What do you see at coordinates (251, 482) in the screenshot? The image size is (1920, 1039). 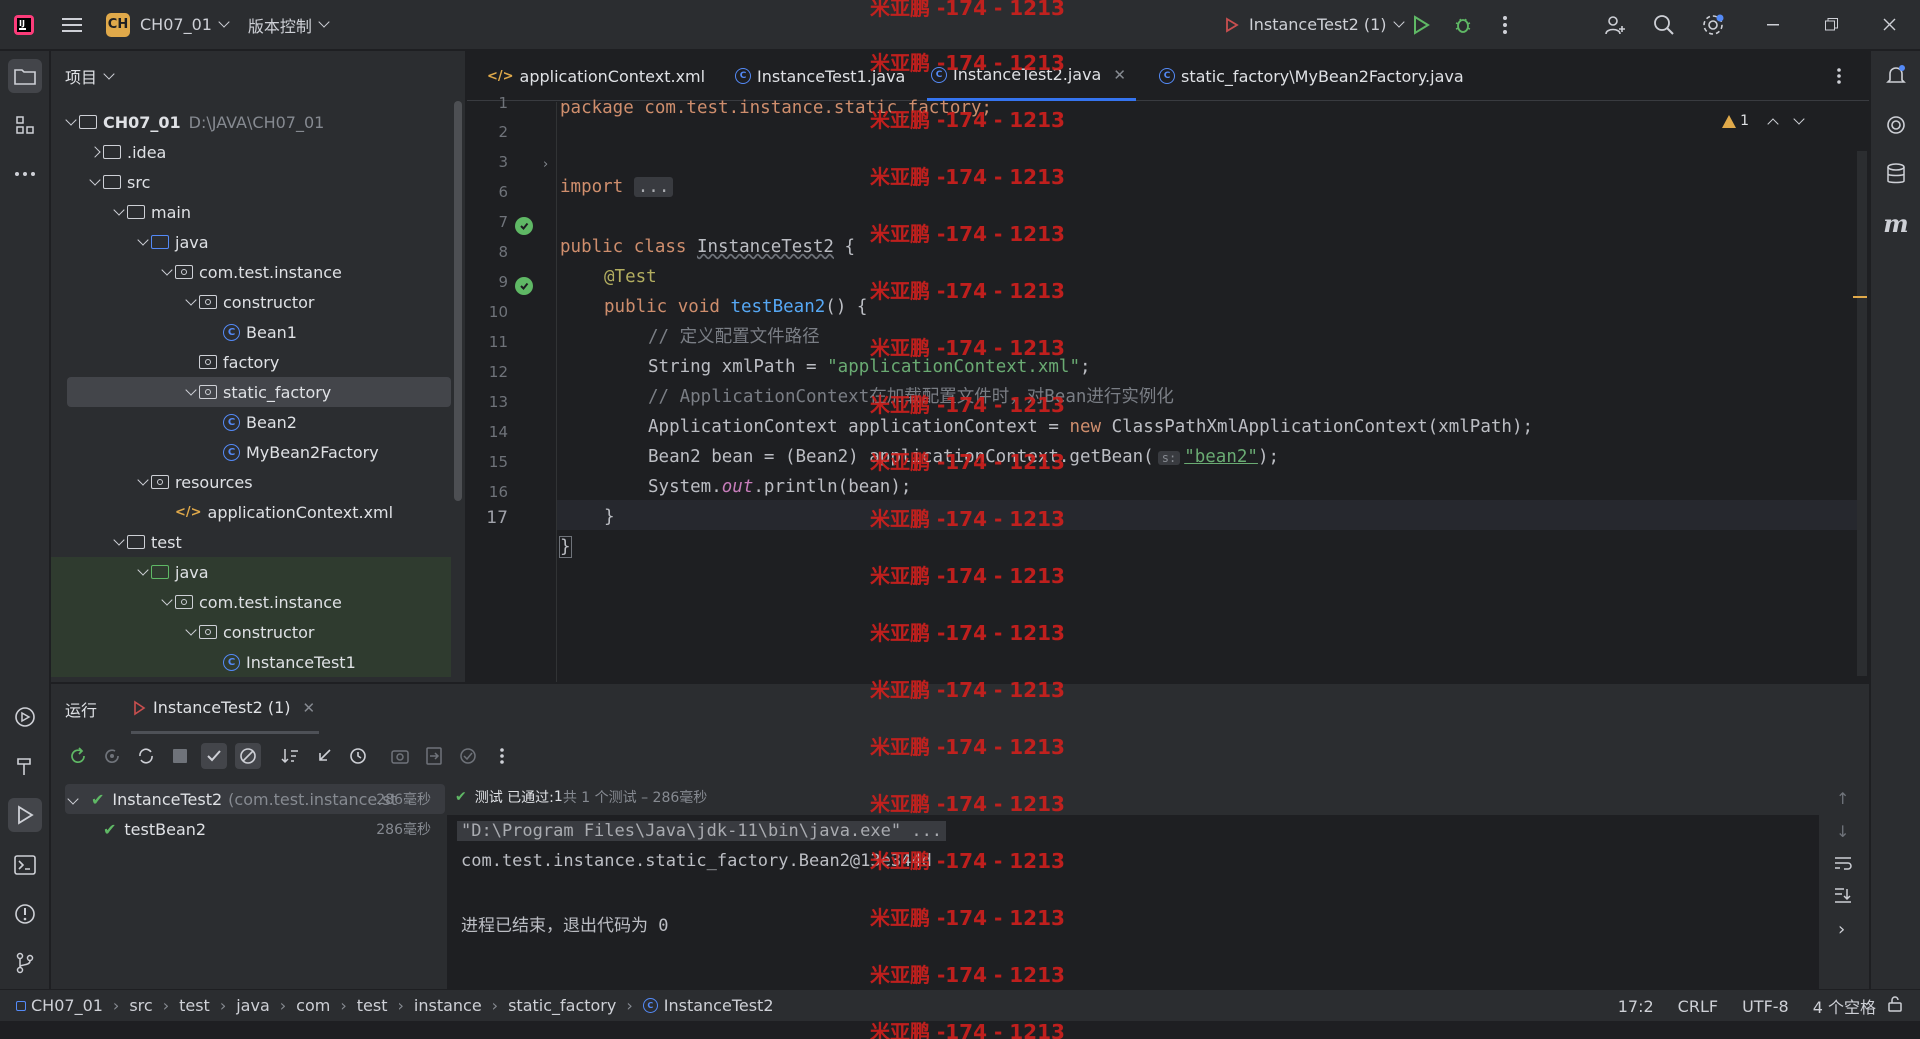 I see `tree-item-resources: resources` at bounding box center [251, 482].